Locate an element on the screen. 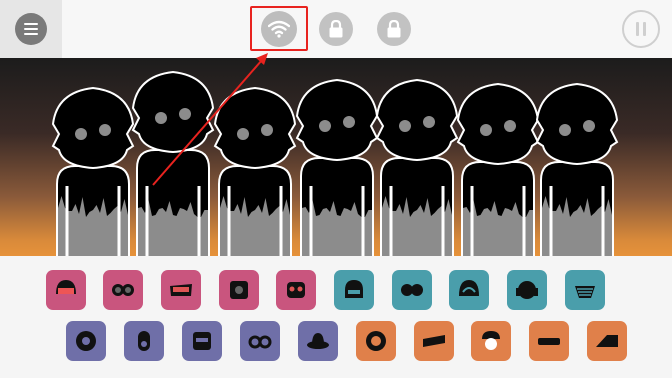 This screenshot has width=672, height=378. flat-bar-icon is located at coordinates (549, 341).